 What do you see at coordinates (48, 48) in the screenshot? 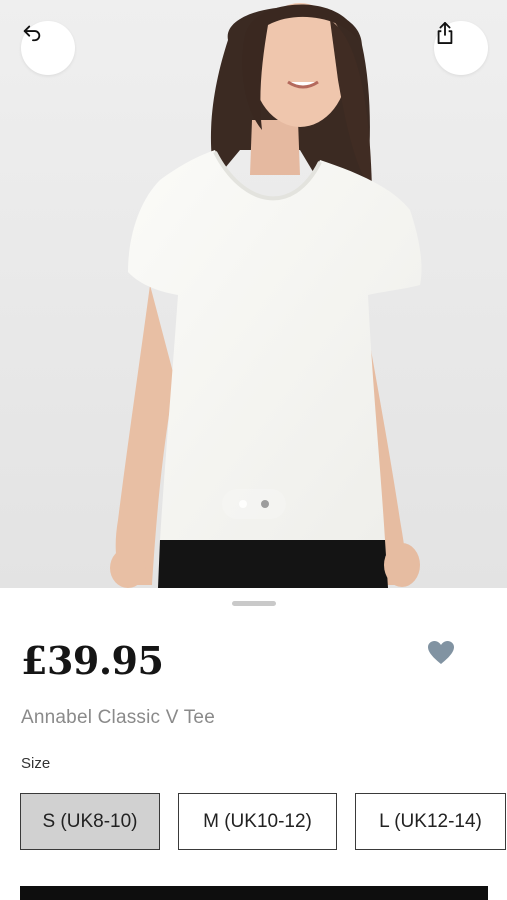
I see `back-button` at bounding box center [48, 48].